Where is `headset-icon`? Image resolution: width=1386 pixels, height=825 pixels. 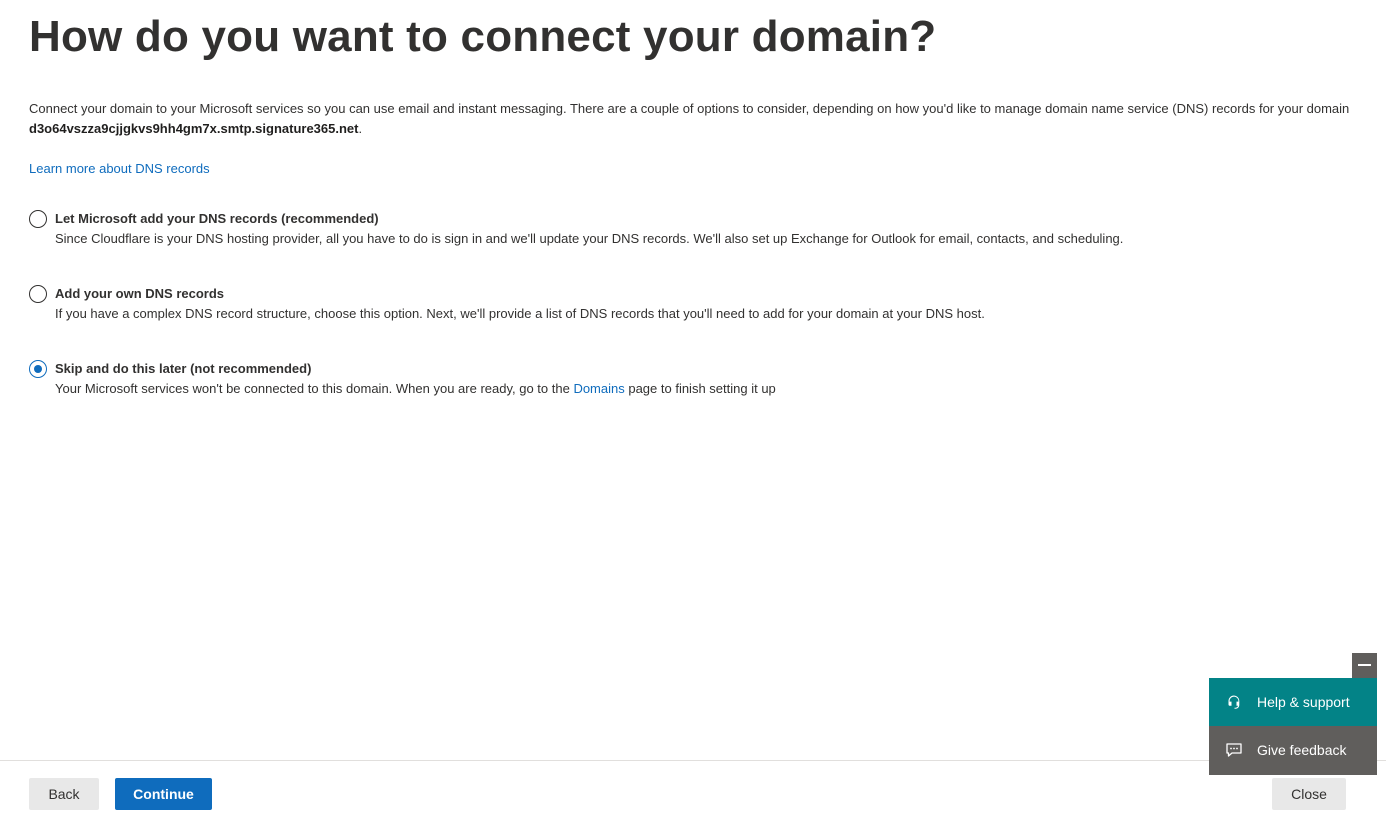
headset-icon is located at coordinates (1234, 702).